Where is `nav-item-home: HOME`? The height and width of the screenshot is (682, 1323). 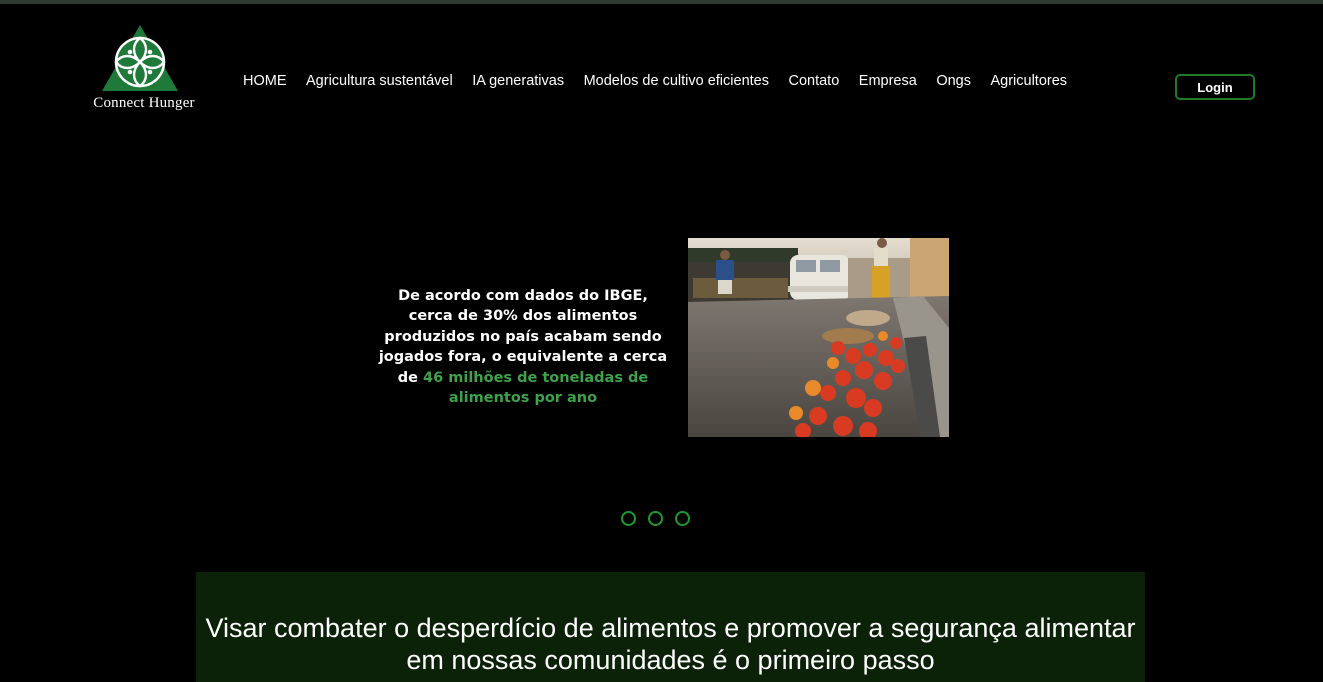
nav-item-home: HOME is located at coordinates (265, 81).